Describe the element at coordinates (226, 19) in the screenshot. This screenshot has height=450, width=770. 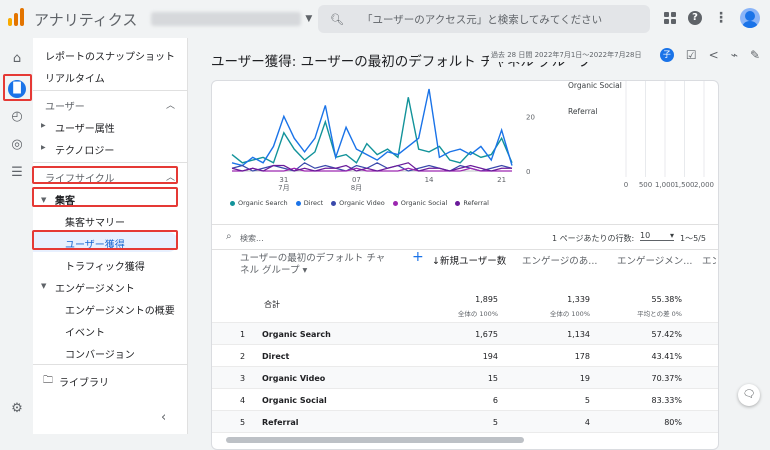
I see `account-selector` at that location.